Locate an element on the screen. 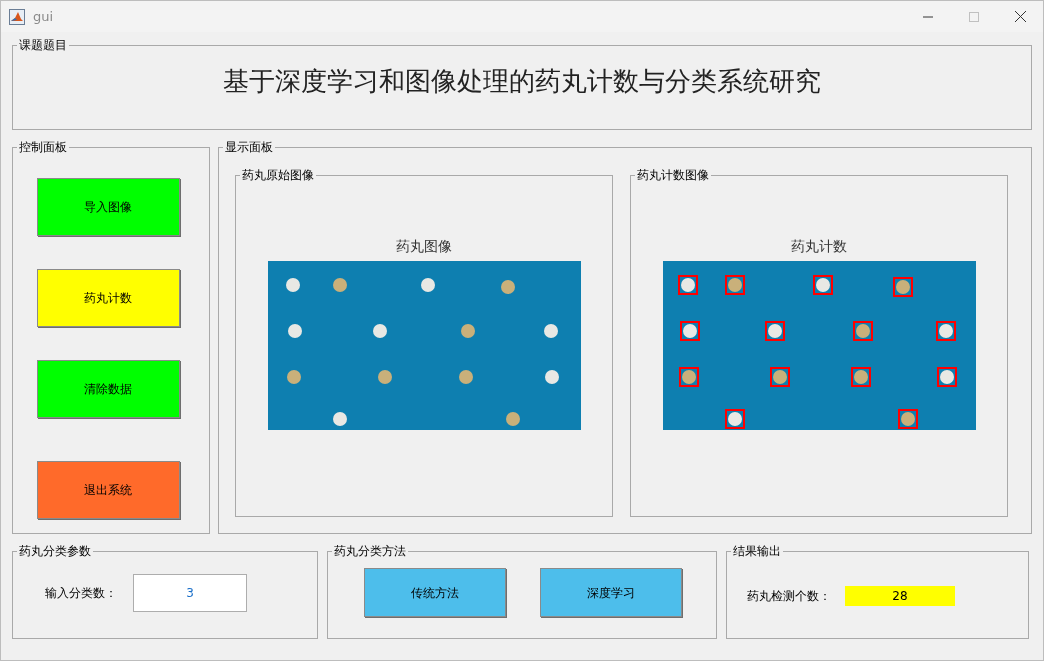 This screenshot has width=1044, height=661. image-caption: 药丸图像 is located at coordinates (424, 246).